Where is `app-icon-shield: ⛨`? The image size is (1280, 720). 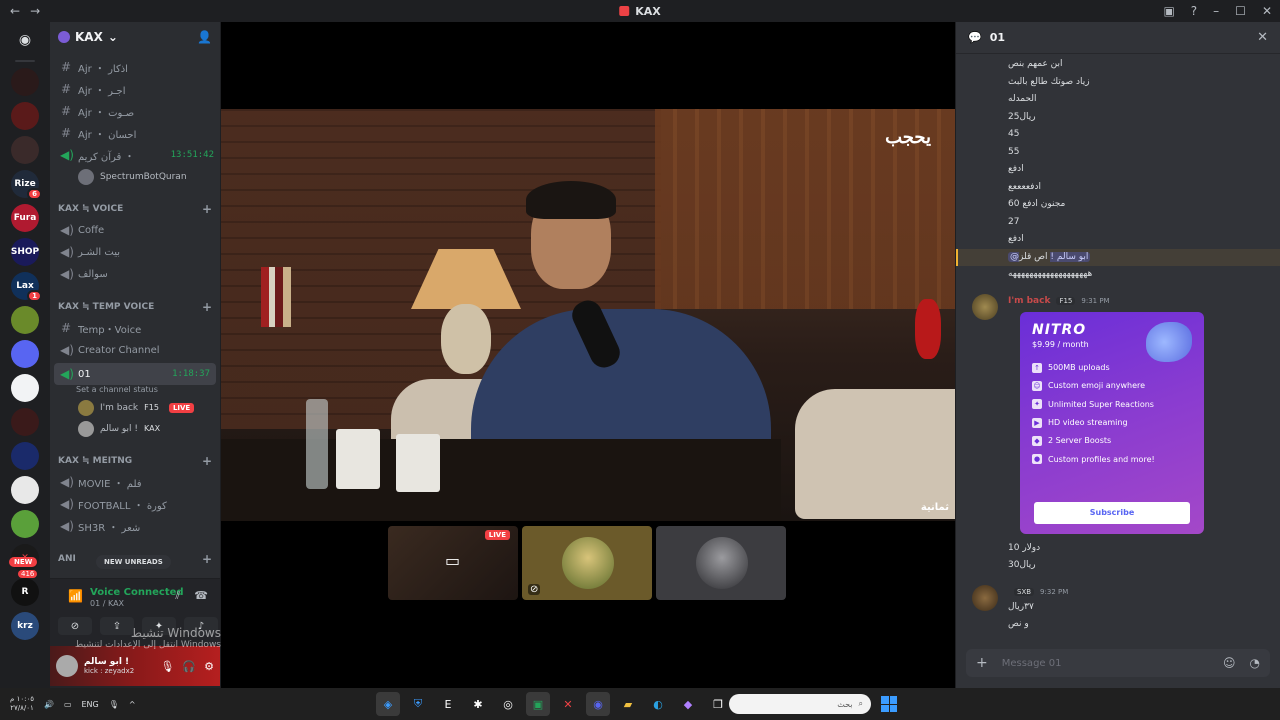
app-icon-shield: ⛨ is located at coordinates (418, 704).